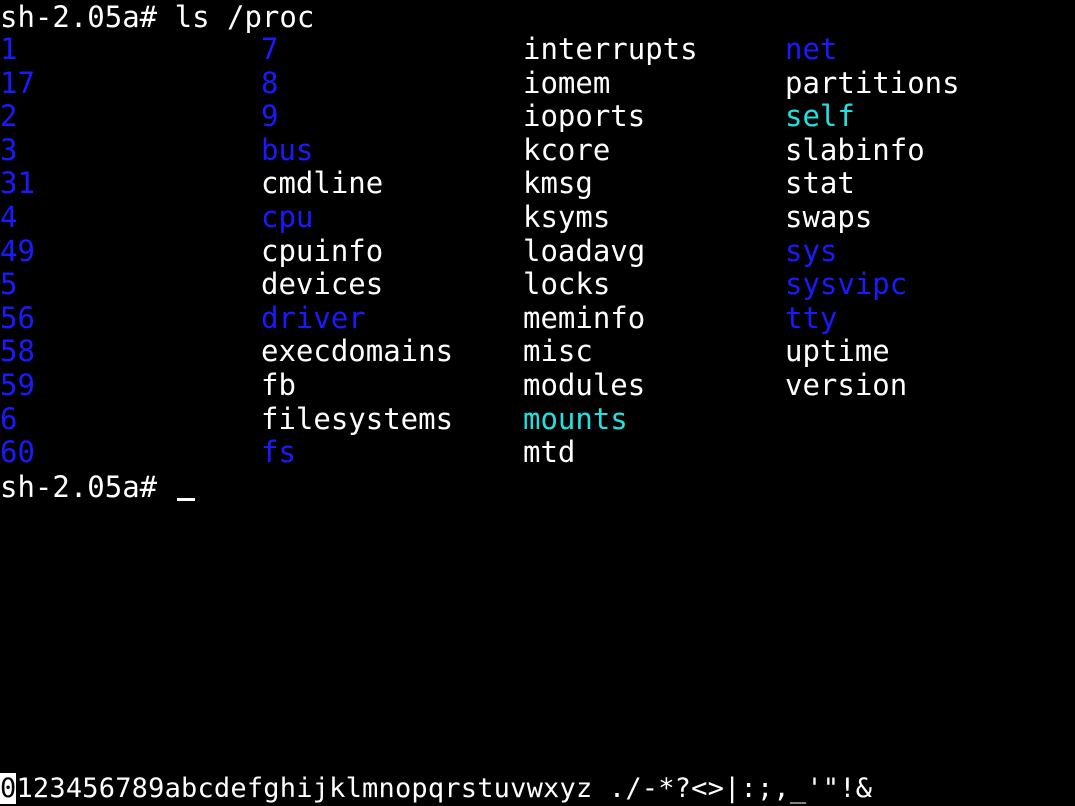  What do you see at coordinates (9, 49) in the screenshot?
I see `proc-entry-dir: 1` at bounding box center [9, 49].